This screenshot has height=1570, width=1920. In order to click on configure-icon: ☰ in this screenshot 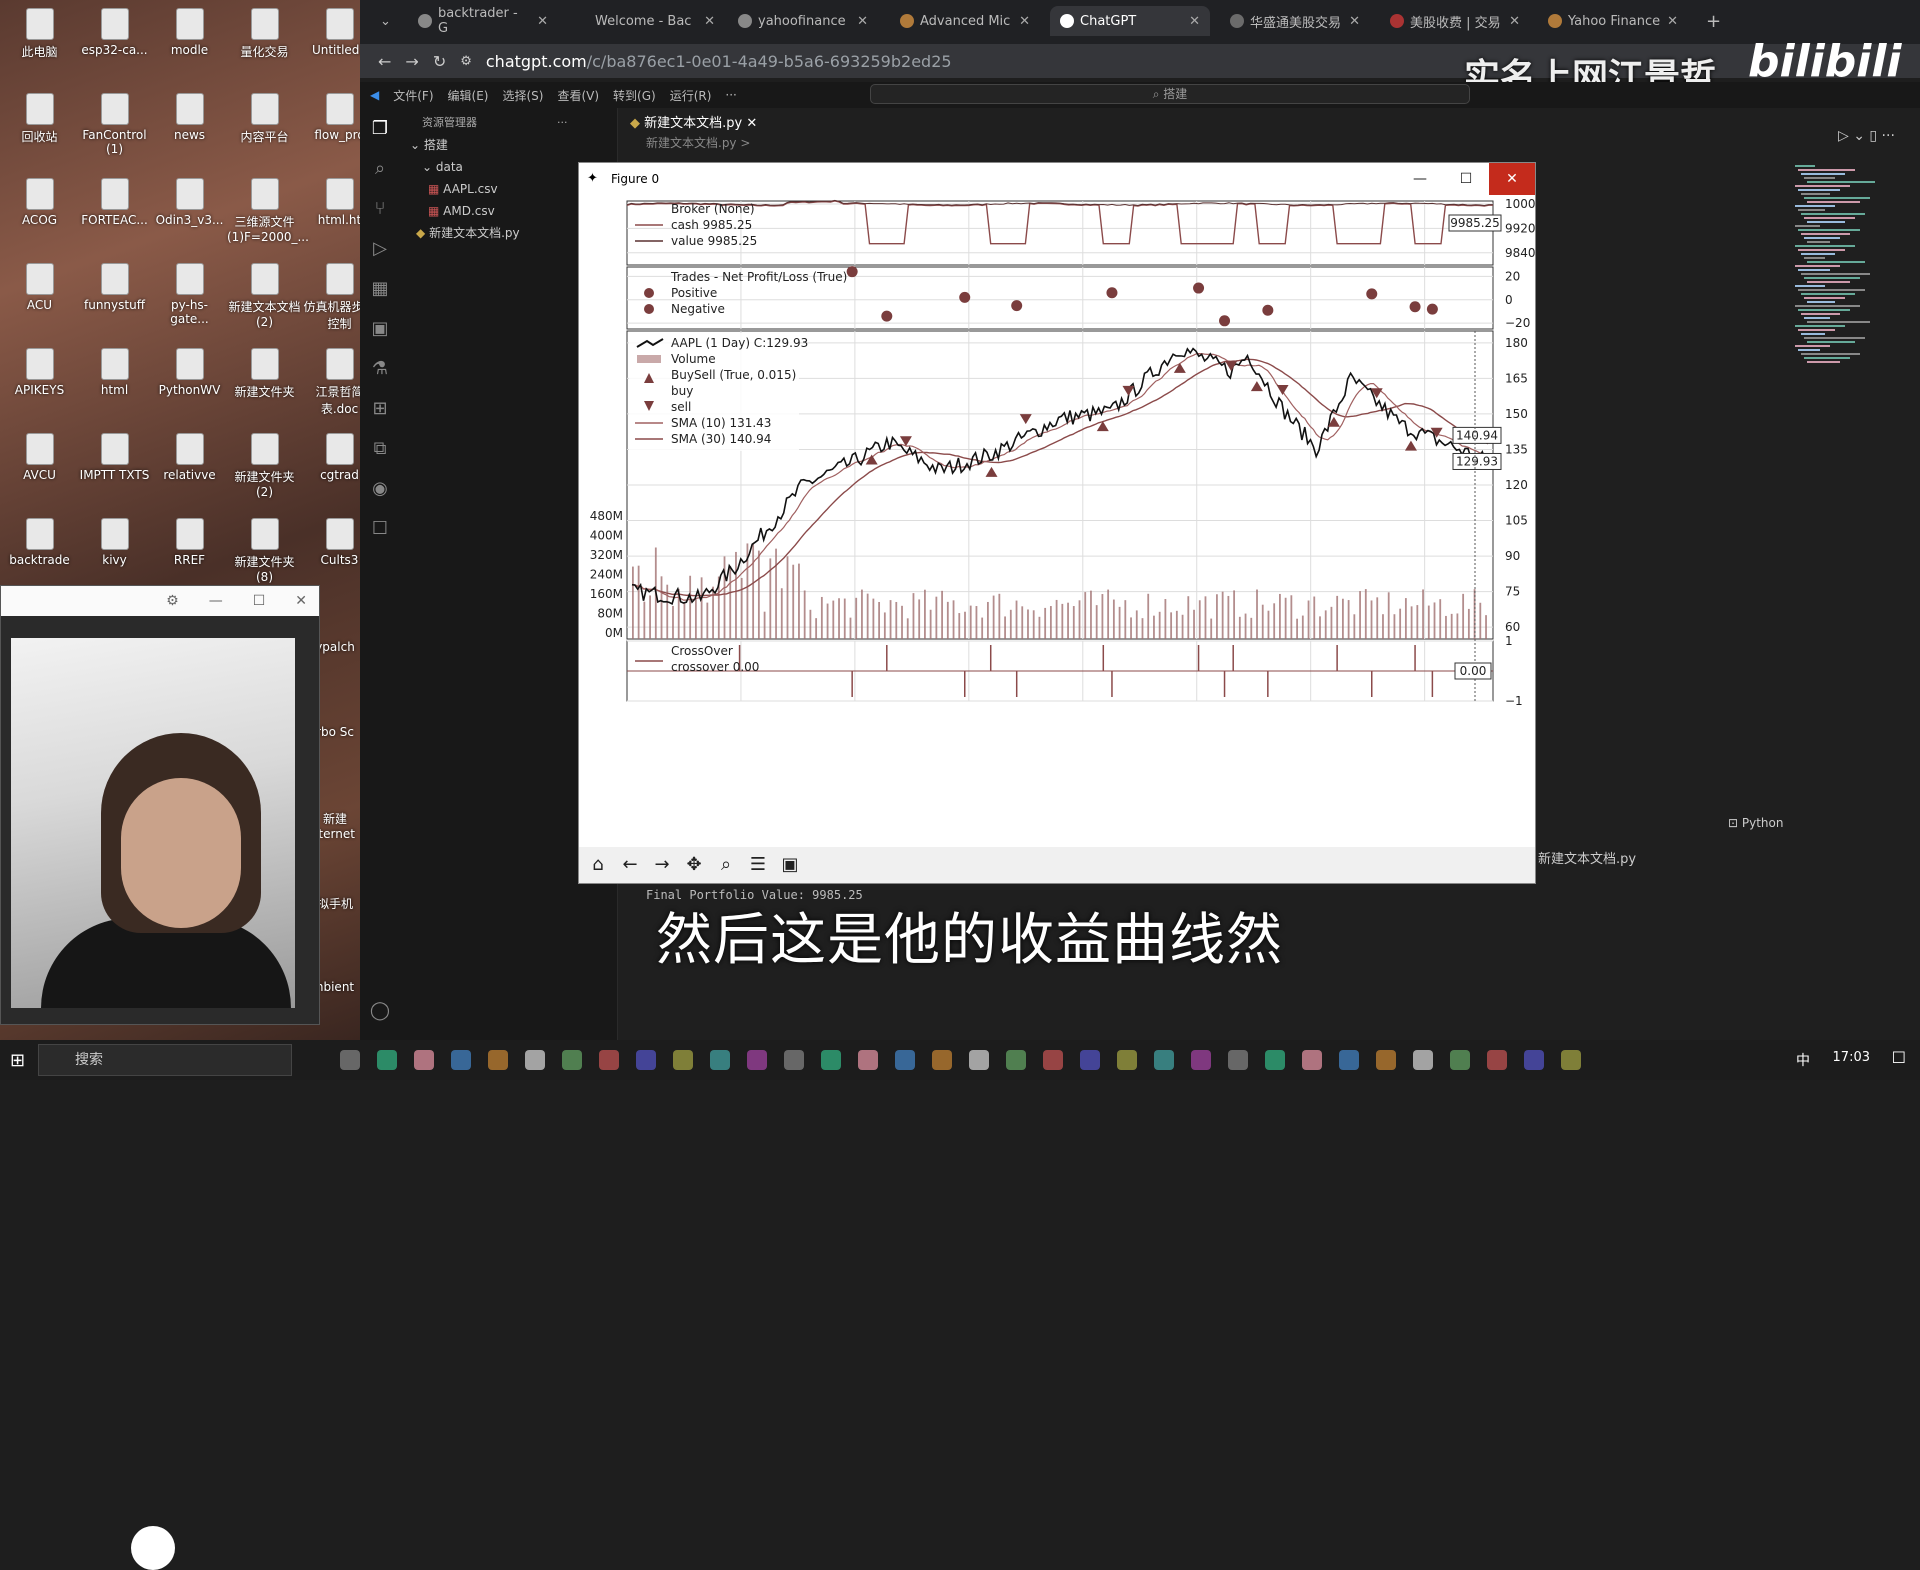, I will do `click(758, 865)`.